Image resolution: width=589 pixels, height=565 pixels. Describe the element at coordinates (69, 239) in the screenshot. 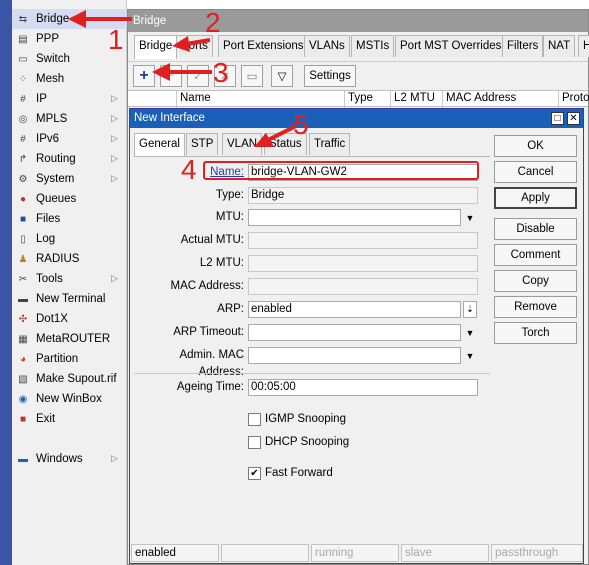

I see `menu-item-log: ▯ Log` at that location.